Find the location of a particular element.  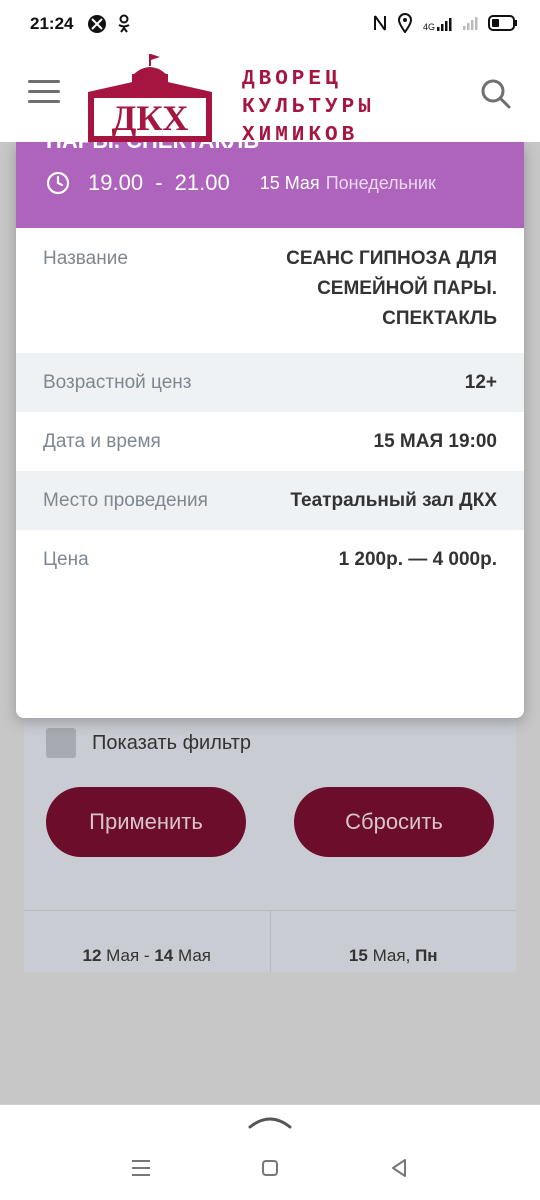

odnoklassniki-icon is located at coordinates (124, 24).